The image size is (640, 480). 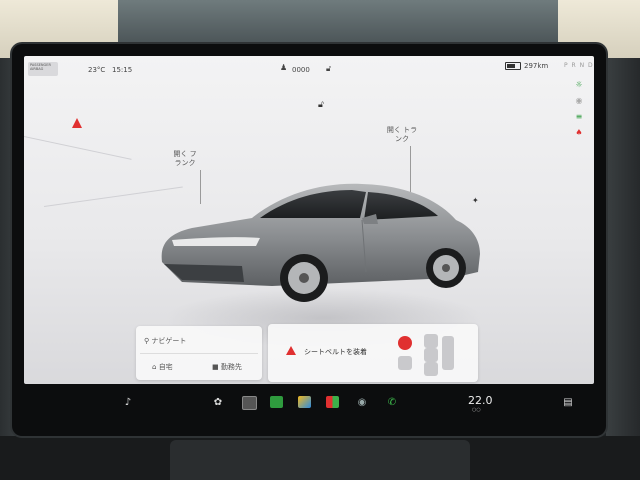 What do you see at coordinates (335, 352) in the screenshot?
I see `seatbelt-alert-message: シートベルトを装着` at bounding box center [335, 352].